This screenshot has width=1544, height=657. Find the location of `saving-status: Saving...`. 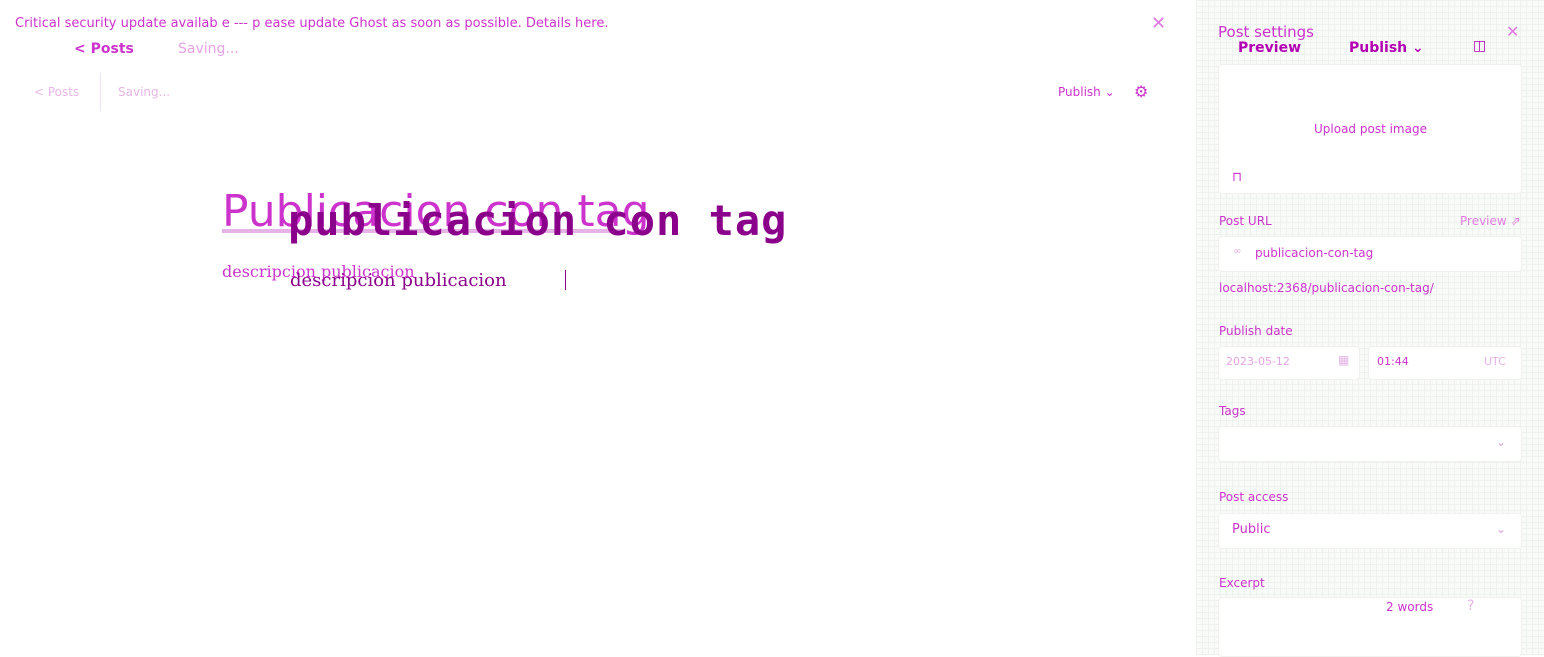

saving-status: Saving... is located at coordinates (208, 49).